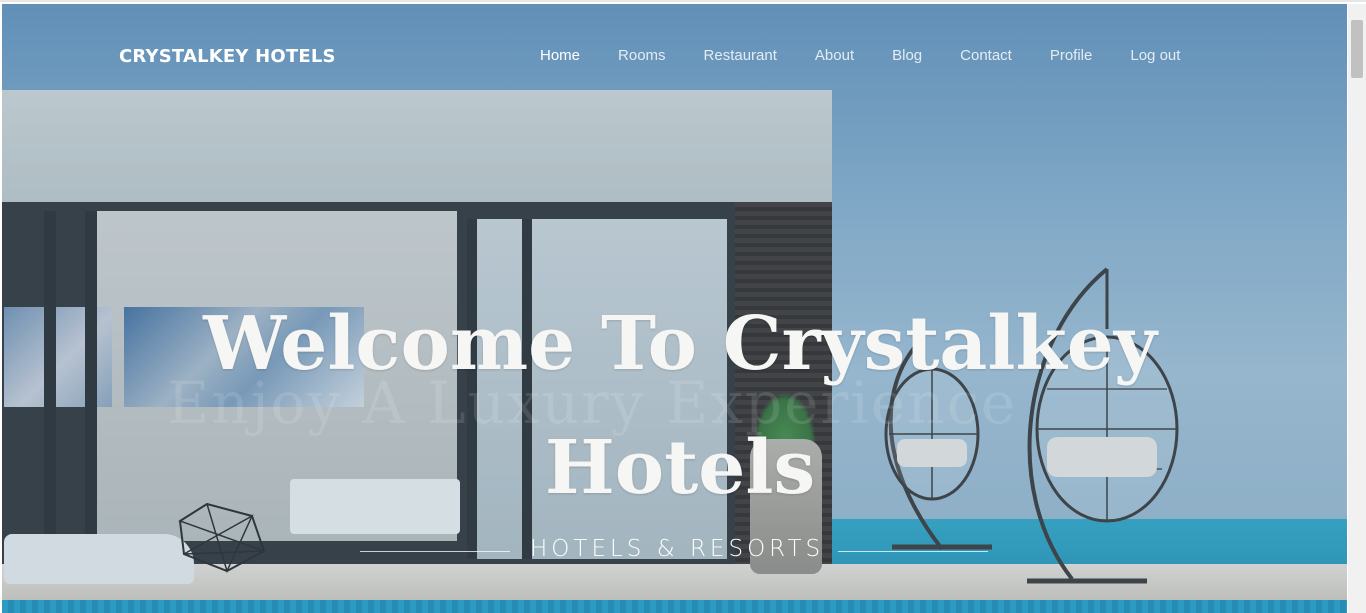  I want to click on hero-subtitle-block: HOTELS & RESORTS, so click(674, 551).